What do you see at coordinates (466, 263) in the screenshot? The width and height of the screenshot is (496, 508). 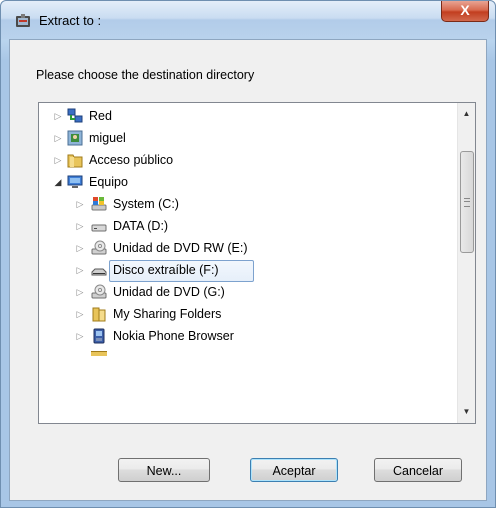 I see `vertical-scrollbar: ▲ ▼` at bounding box center [466, 263].